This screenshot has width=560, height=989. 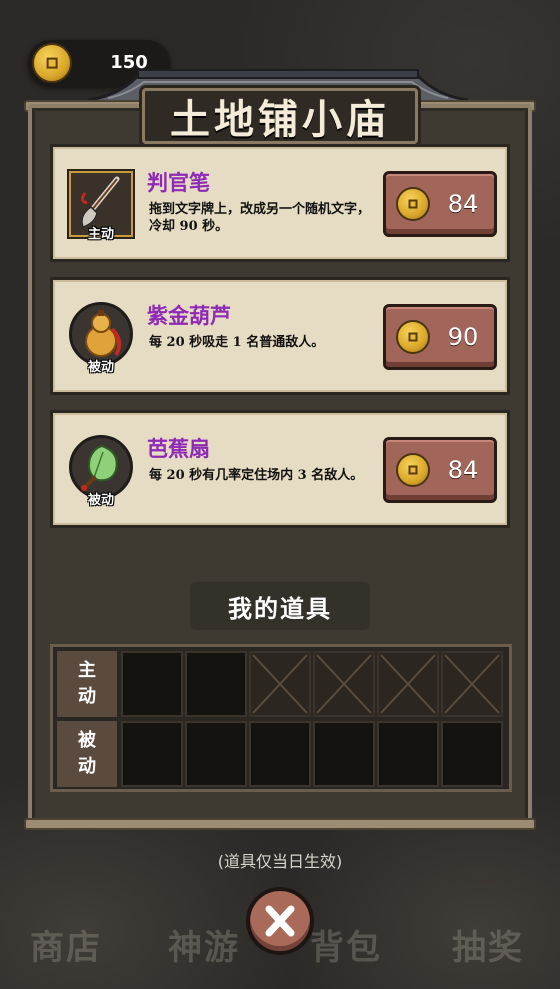 I want to click on nav-shop: 商店, so click(x=66, y=948).